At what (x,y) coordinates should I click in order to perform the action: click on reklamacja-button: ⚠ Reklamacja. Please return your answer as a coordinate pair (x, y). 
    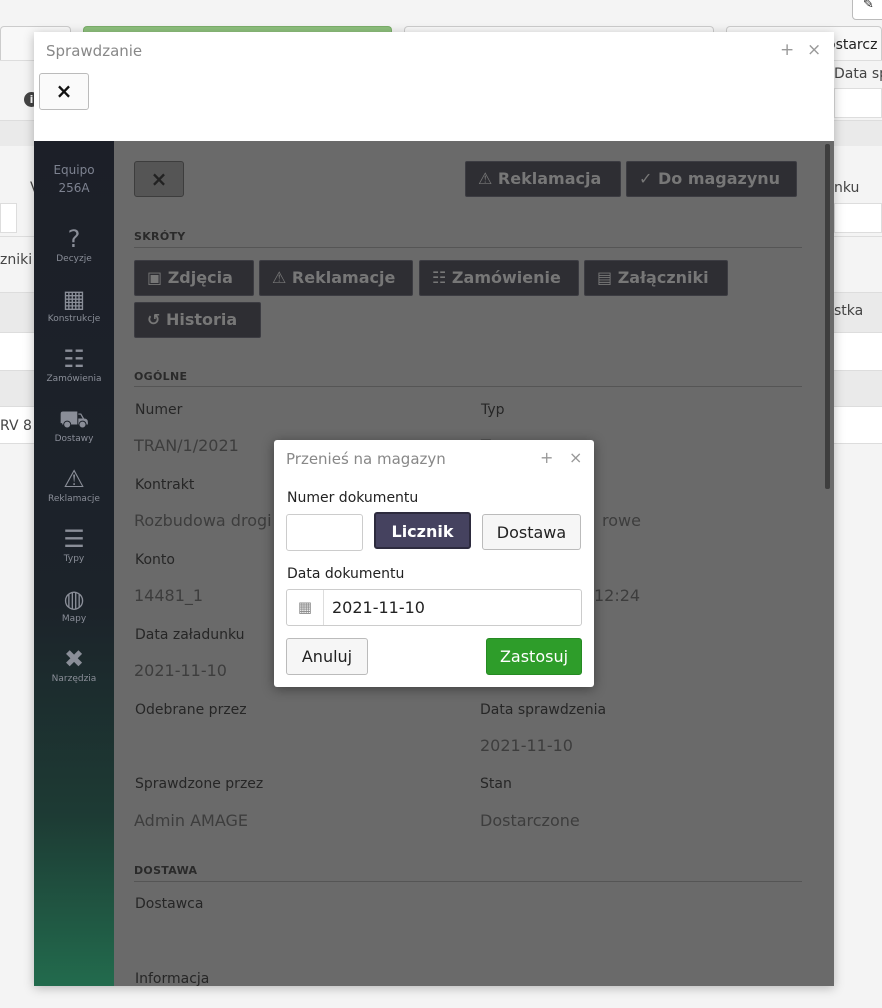
    Looking at the image, I should click on (543, 179).